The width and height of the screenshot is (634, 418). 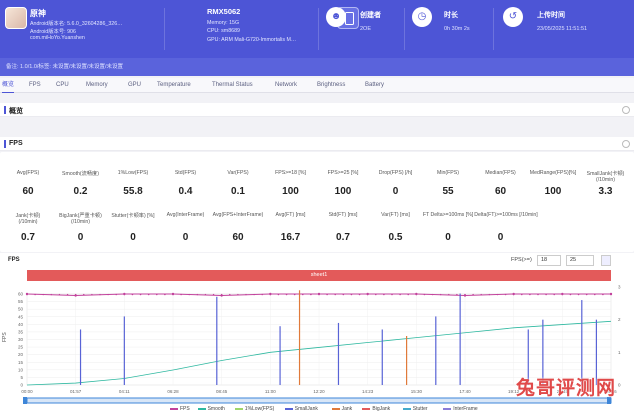 I want to click on y-tick-label: 35, so click(x=21, y=331).